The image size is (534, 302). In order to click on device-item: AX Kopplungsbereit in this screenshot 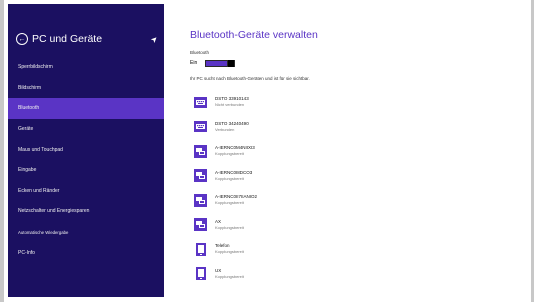, I will do `click(344, 225)`.